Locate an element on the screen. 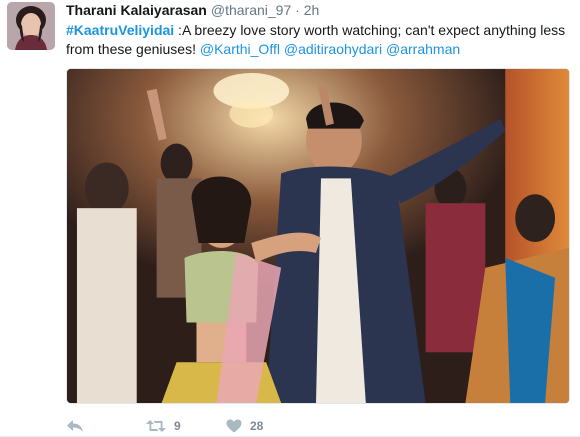  mention-link-aditi: @aditiraohydari is located at coordinates (333, 49).